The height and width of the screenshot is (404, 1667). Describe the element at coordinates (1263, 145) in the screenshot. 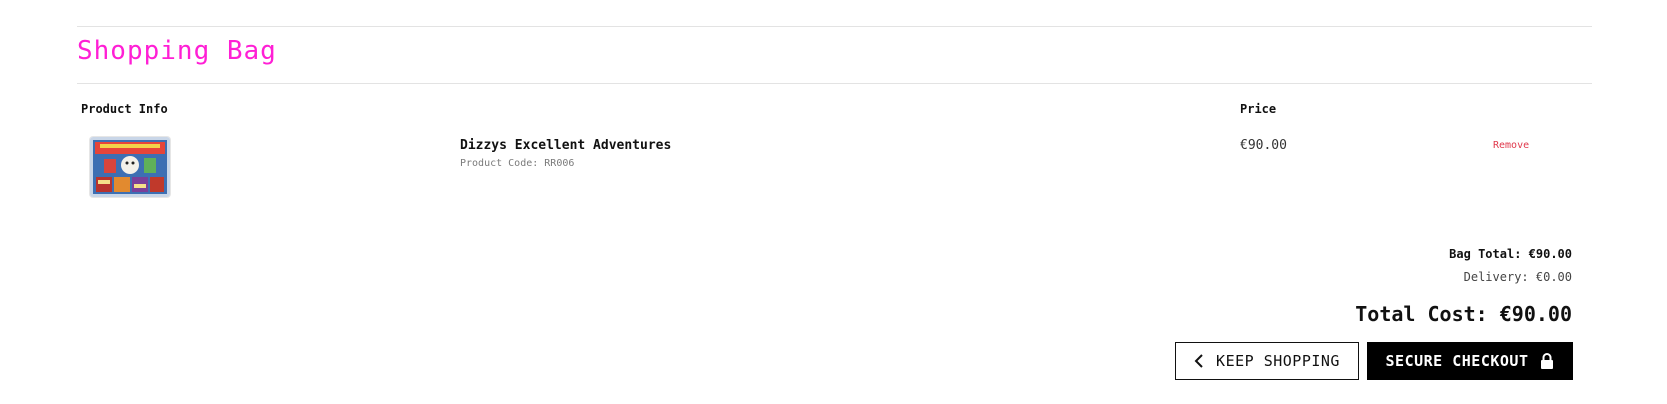

I see `product-price: €90.00` at that location.